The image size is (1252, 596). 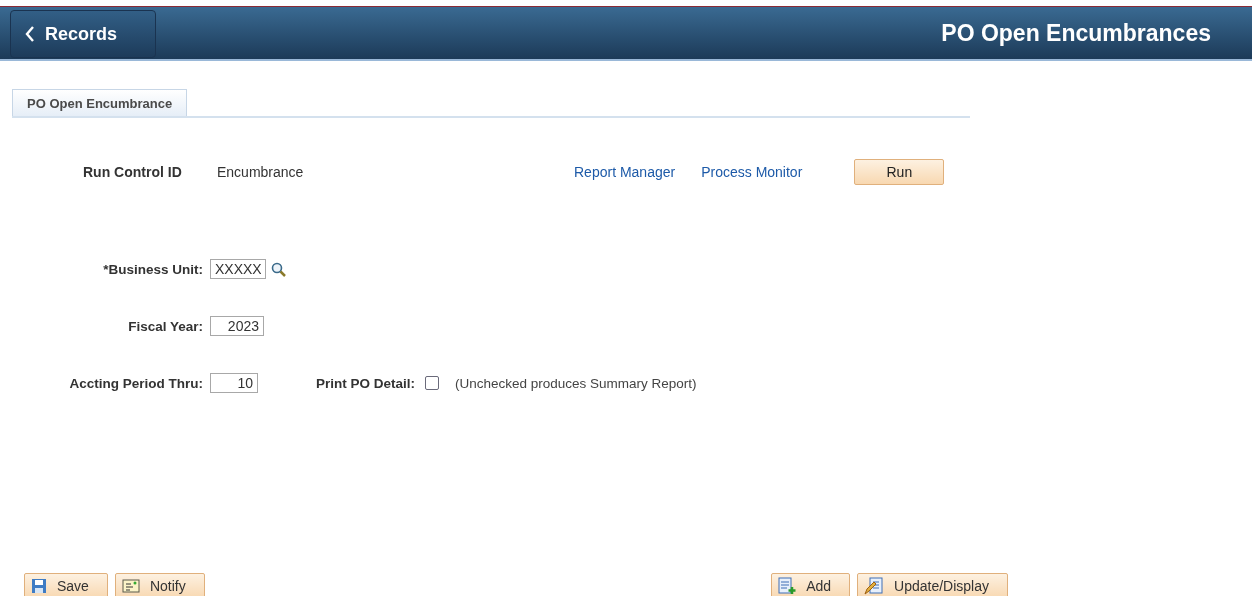 I want to click on input-field: 10, so click(x=234, y=383).